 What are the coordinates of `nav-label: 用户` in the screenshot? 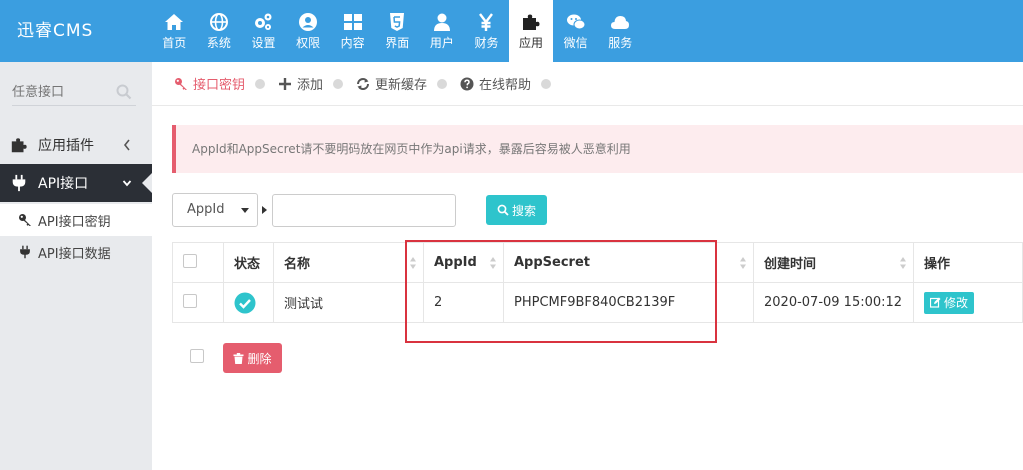 It's located at (441, 43).